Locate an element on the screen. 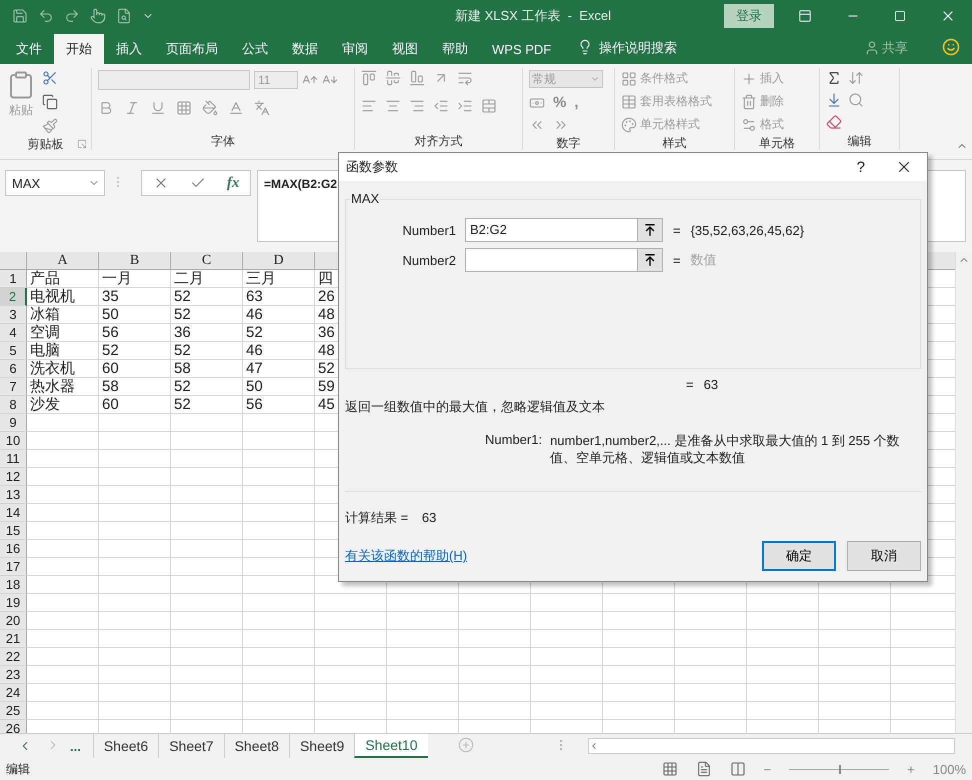  format-painter-icon is located at coordinates (50, 126).